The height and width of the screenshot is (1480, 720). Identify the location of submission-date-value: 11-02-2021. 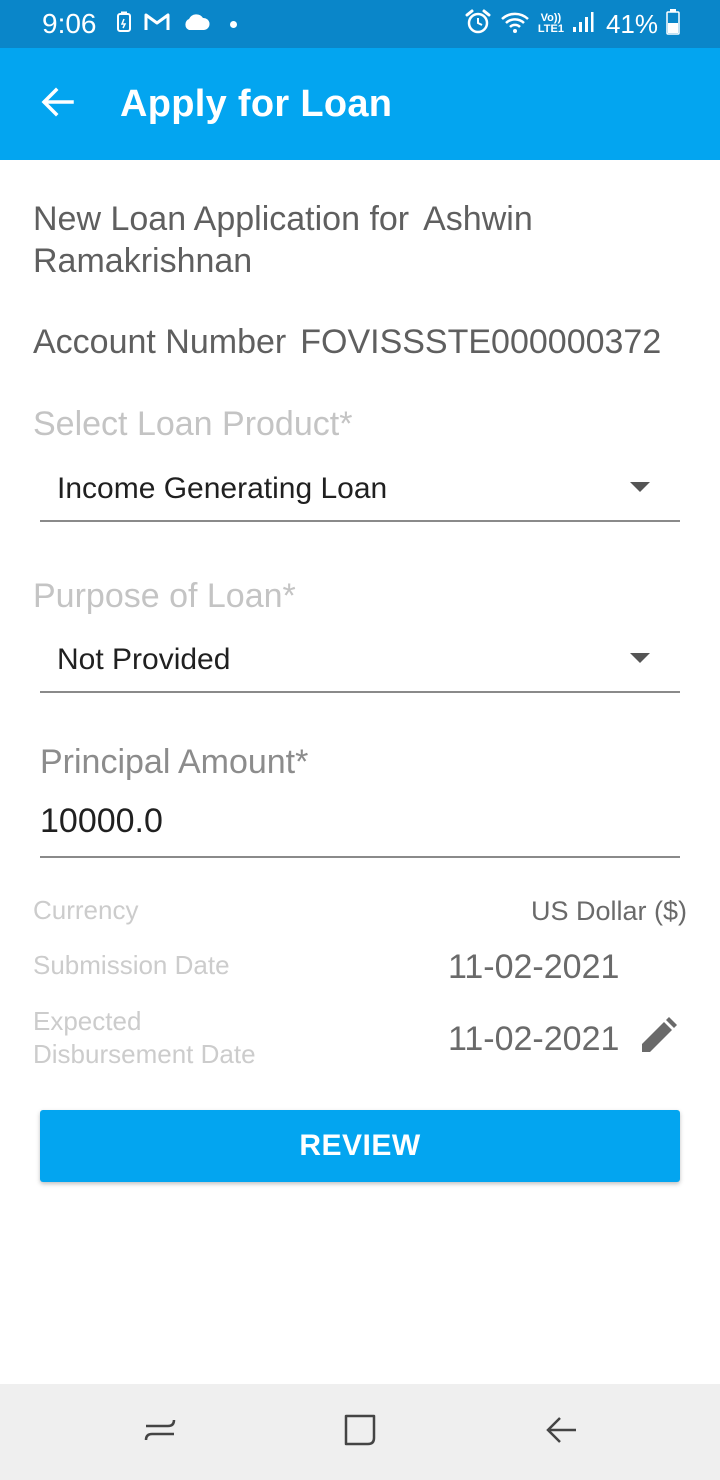
(534, 967).